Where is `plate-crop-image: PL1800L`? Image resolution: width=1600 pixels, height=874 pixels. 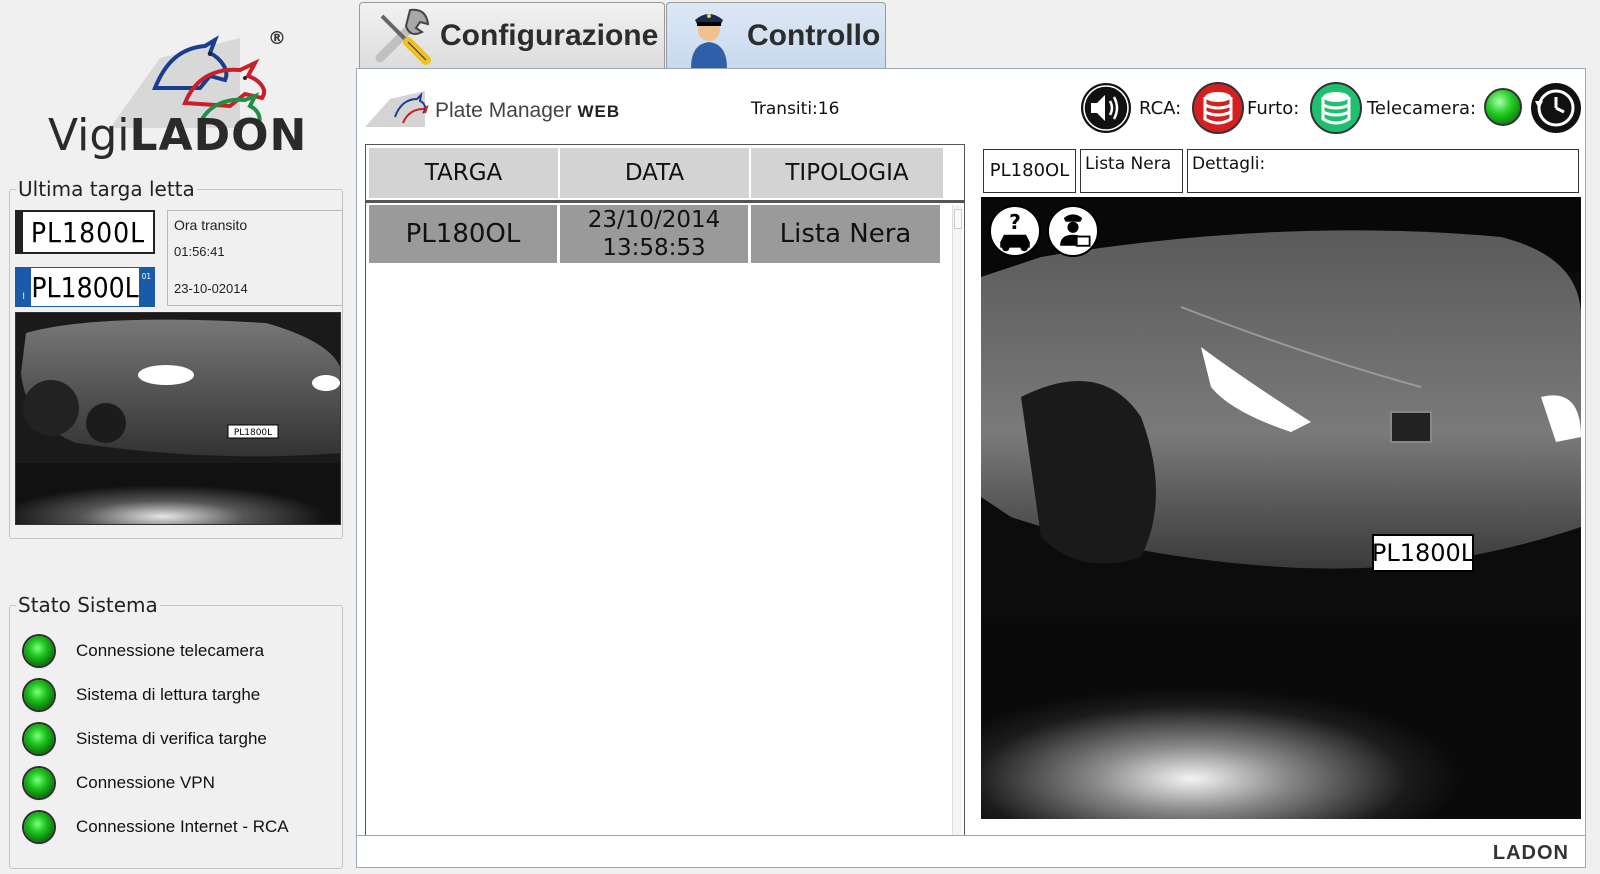
plate-crop-image: PL1800L is located at coordinates (85, 232).